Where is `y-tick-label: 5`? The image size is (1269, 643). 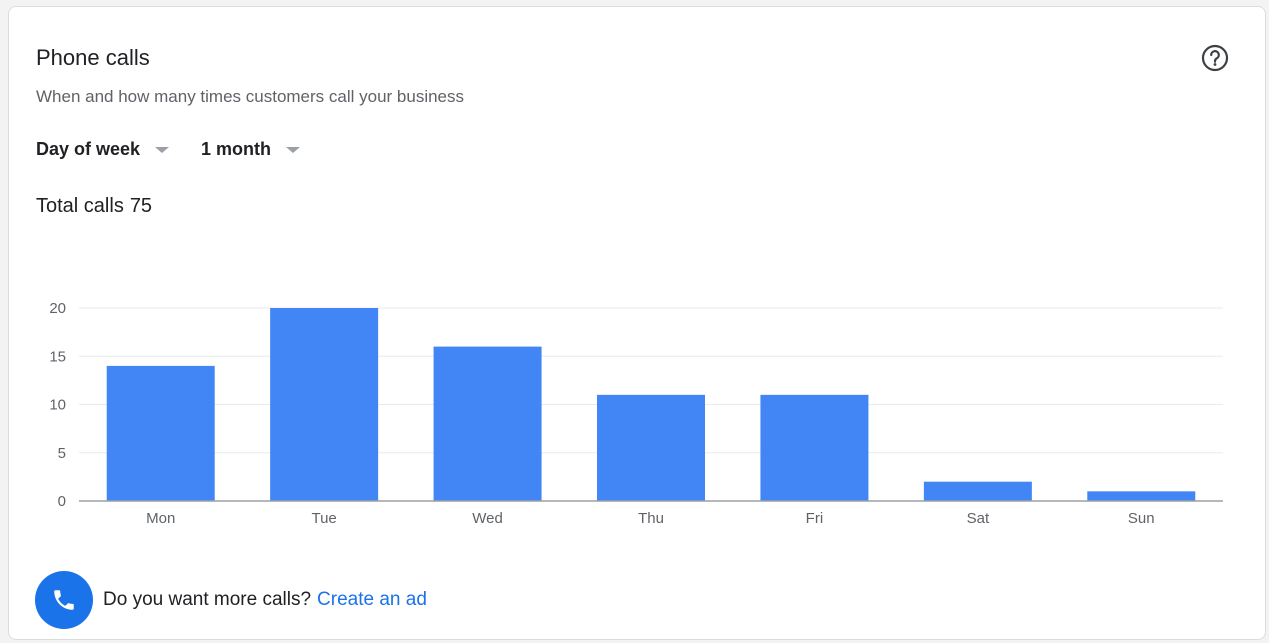
y-tick-label: 5 is located at coordinates (62, 453).